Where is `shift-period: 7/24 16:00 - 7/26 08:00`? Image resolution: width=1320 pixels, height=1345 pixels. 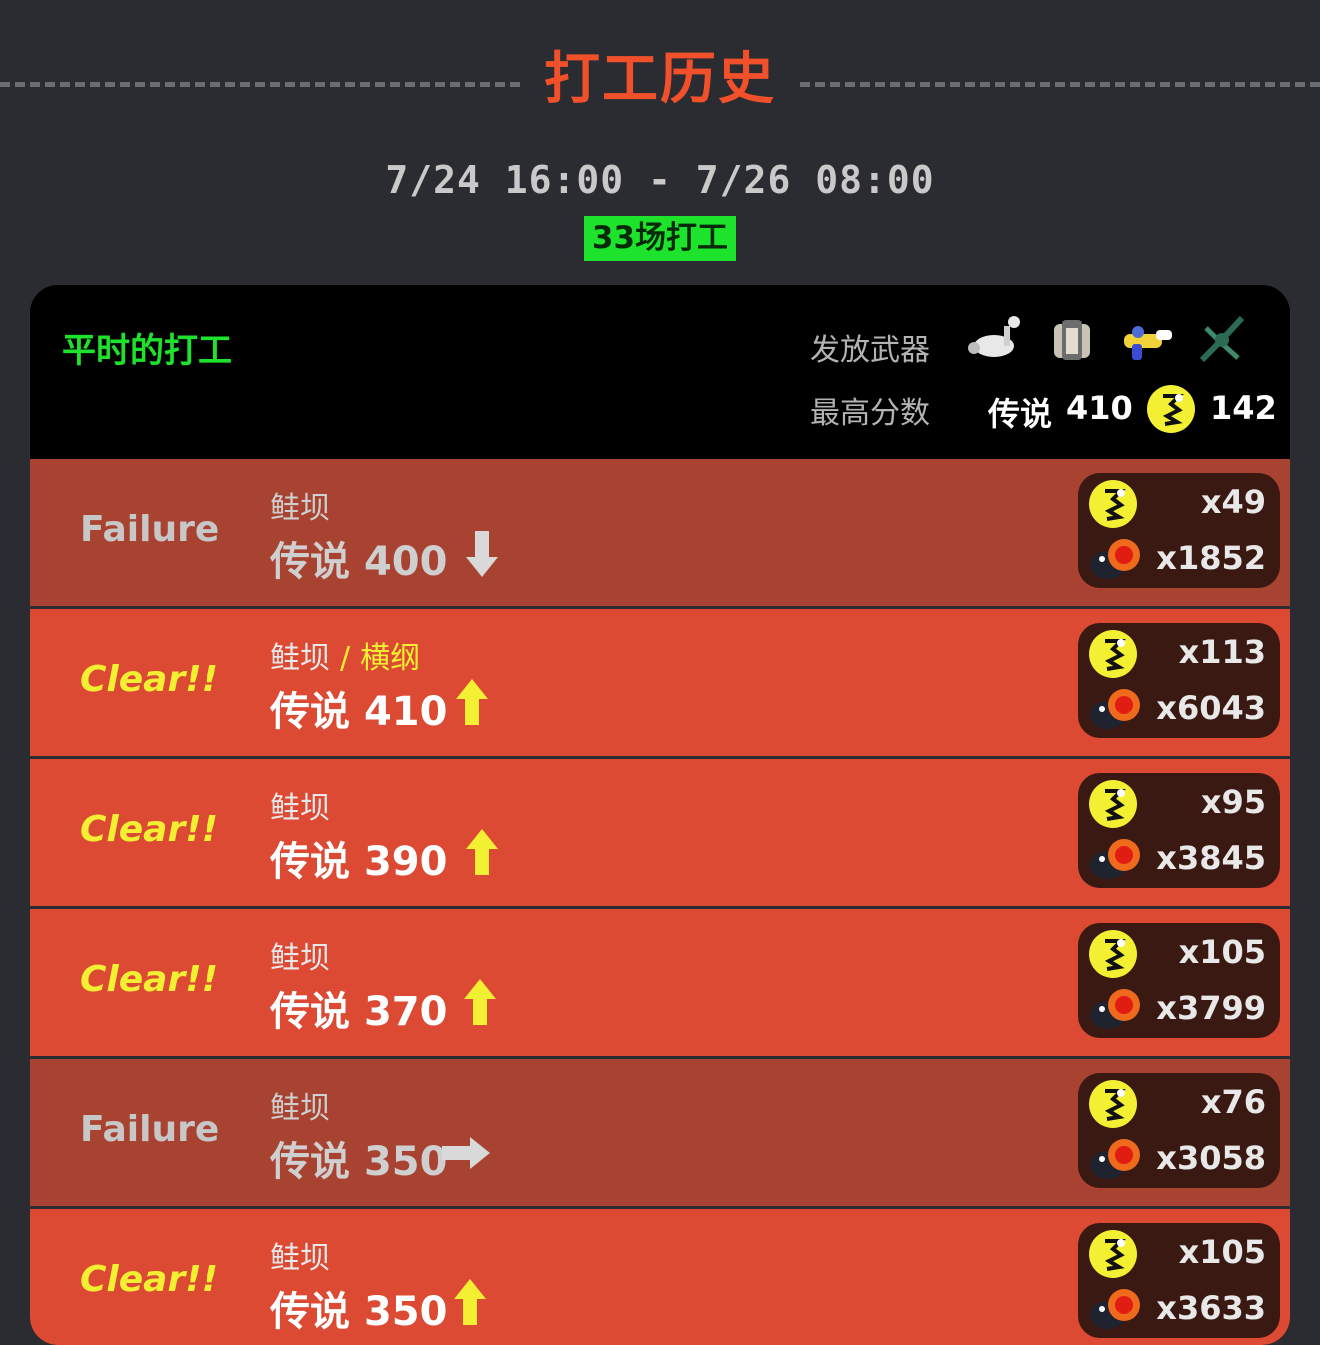
shift-period: 7/24 16:00 - 7/26 08:00 is located at coordinates (660, 180).